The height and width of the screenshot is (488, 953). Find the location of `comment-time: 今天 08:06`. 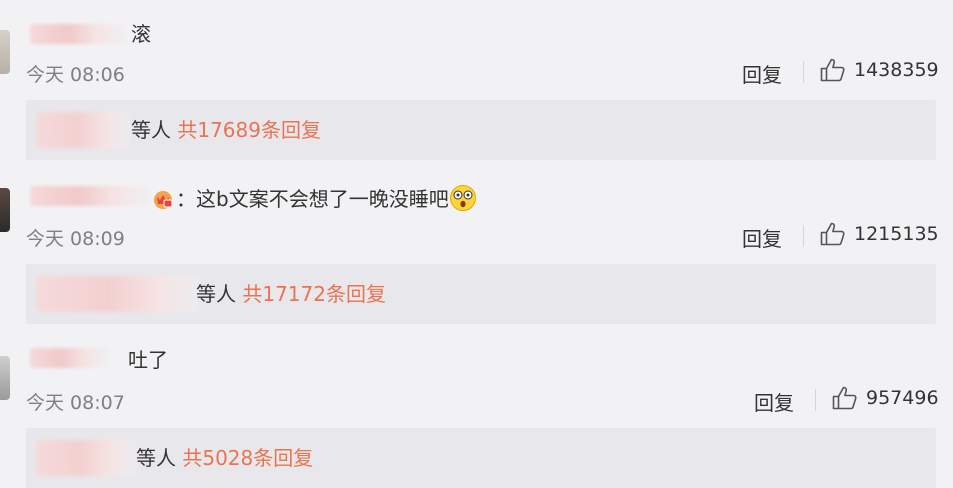

comment-time: 今天 08:06 is located at coordinates (75, 75).